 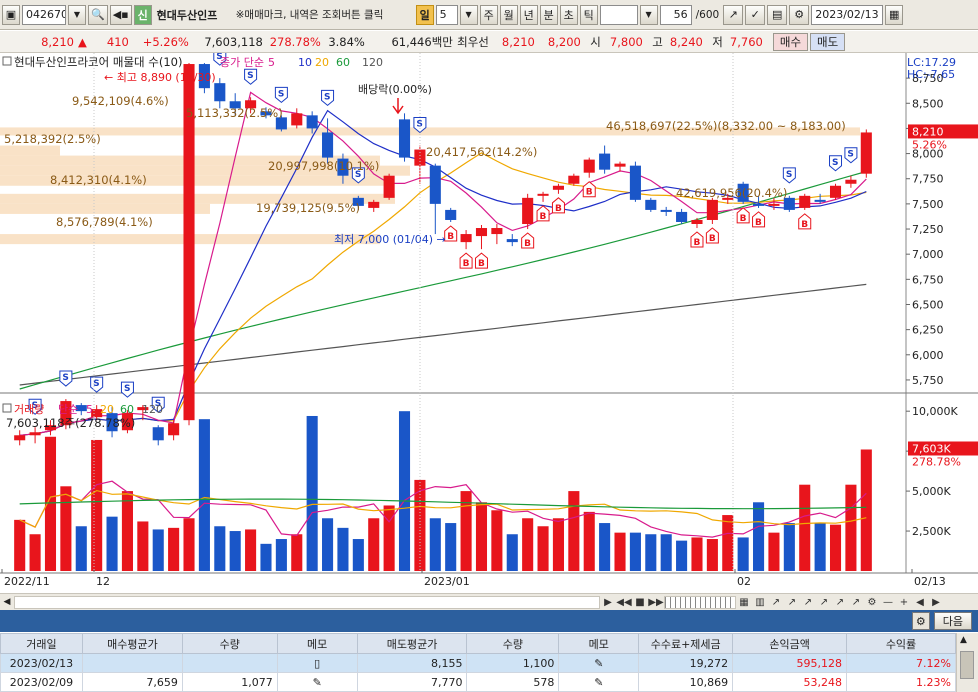 What do you see at coordinates (446, 14) in the screenshot?
I see `period-value-input: 5` at bounding box center [446, 14].